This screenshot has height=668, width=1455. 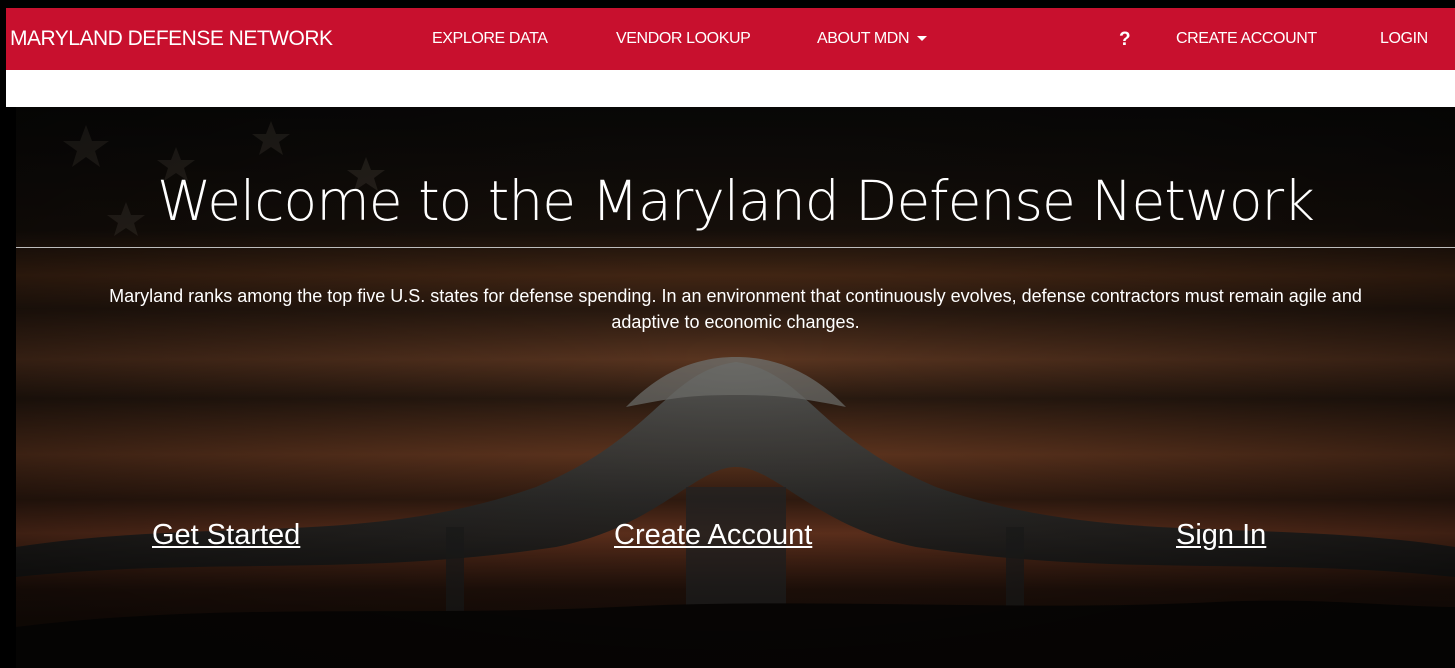 What do you see at coordinates (1125, 39) in the screenshot?
I see `help-icon: ?` at bounding box center [1125, 39].